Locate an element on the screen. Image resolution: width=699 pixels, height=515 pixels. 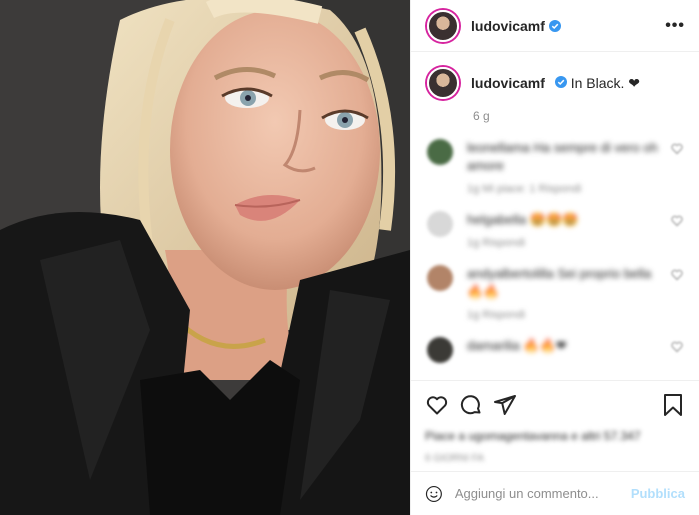
author-avatar is located at coordinates (443, 25).